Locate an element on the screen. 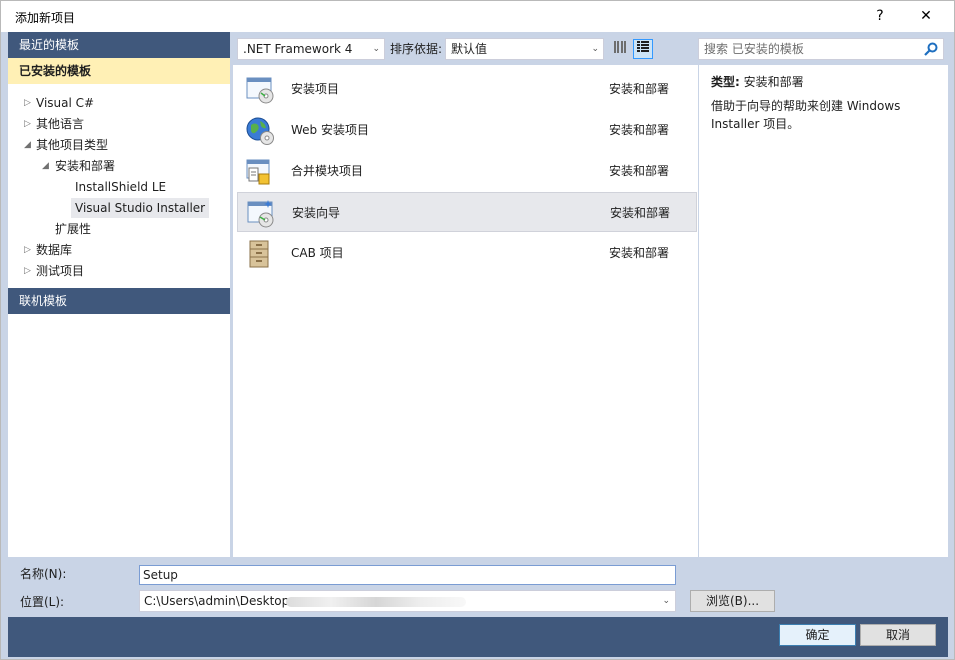 The image size is (955, 660). web-setup-project-icon is located at coordinates (260, 131).